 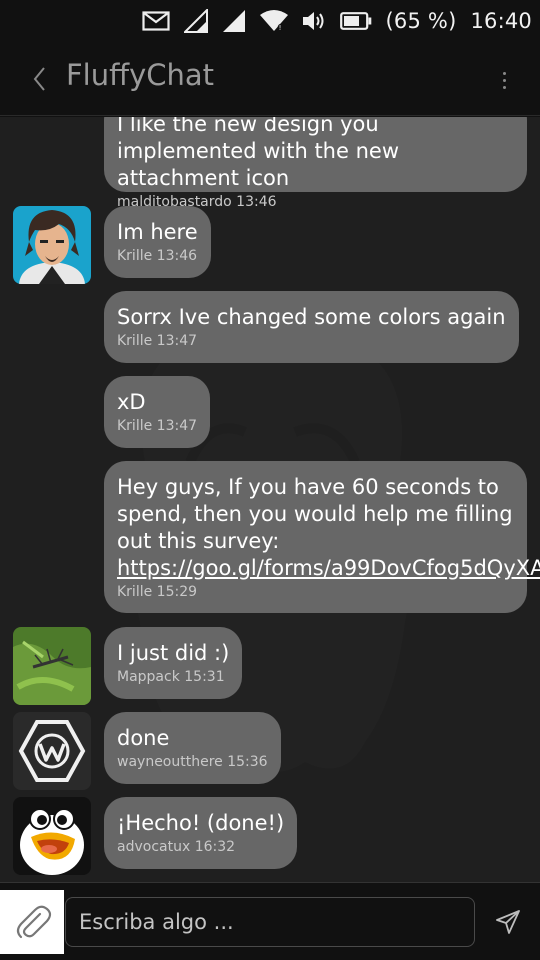 I want to click on message-input, so click(x=270, y=922).